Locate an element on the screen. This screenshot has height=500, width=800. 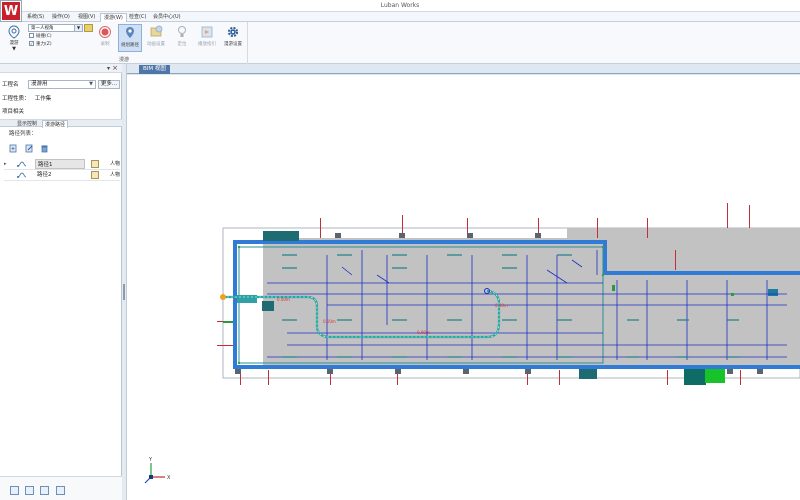
splitter-grip is located at coordinates (124, 292).